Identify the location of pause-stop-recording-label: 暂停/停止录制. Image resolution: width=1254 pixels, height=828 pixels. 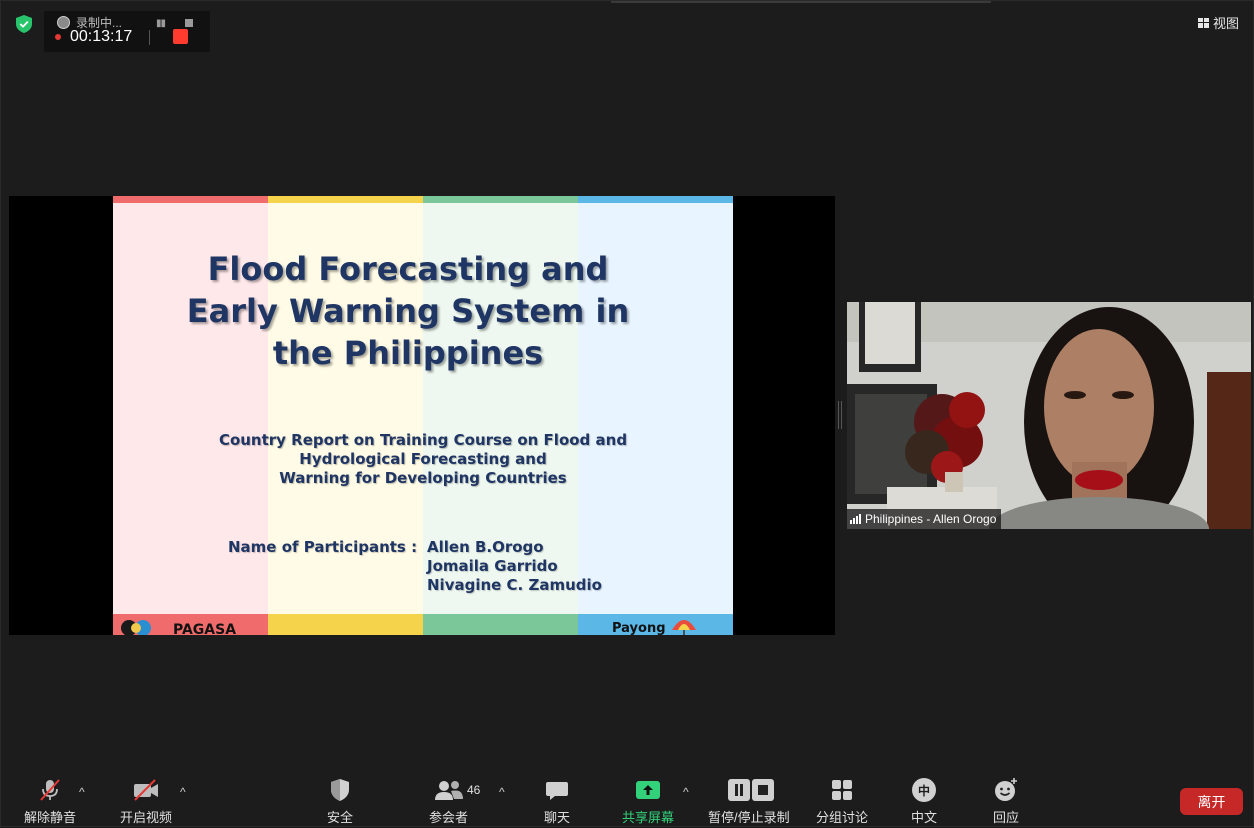
(749, 817).